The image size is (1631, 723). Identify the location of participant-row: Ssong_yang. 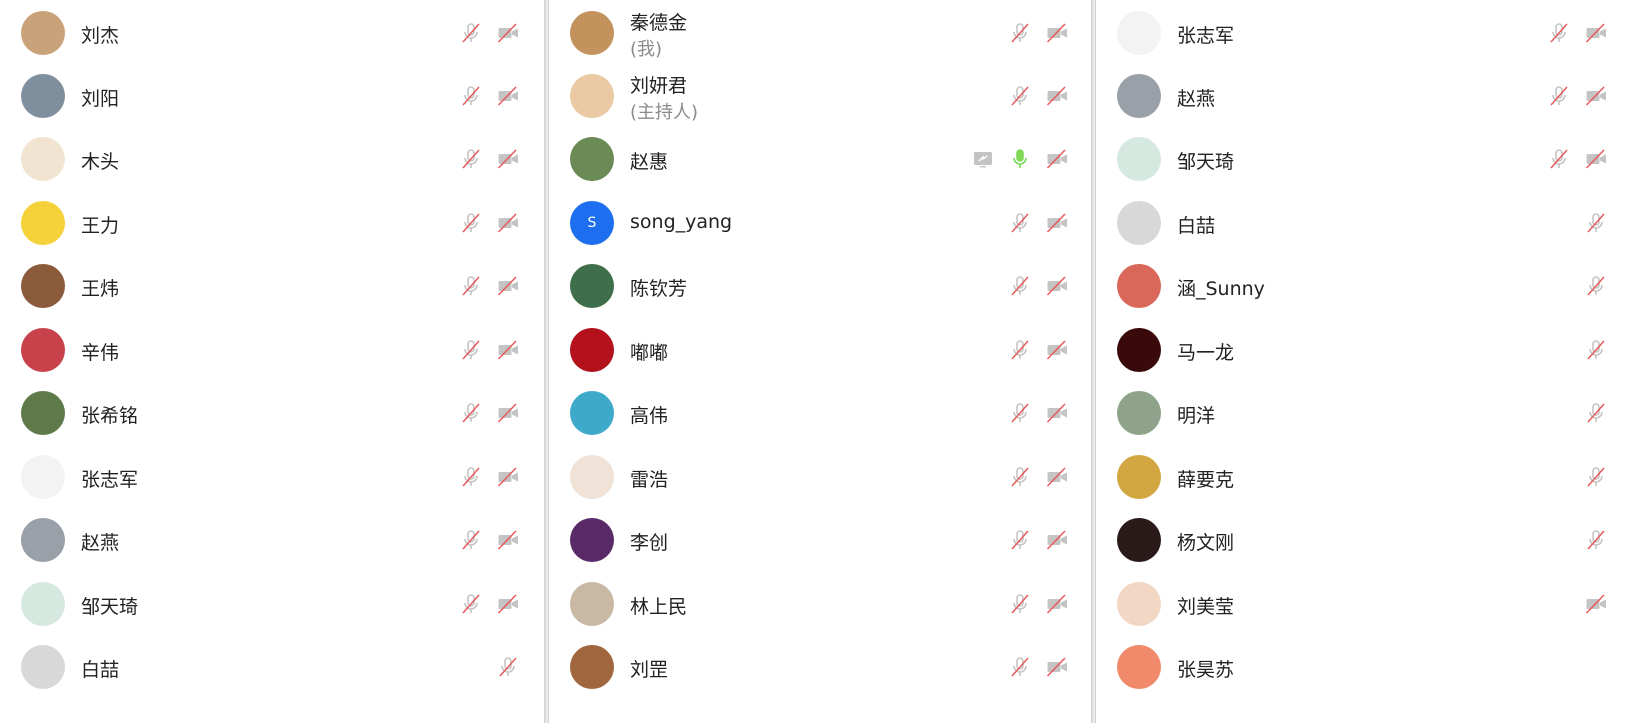
(821, 223).